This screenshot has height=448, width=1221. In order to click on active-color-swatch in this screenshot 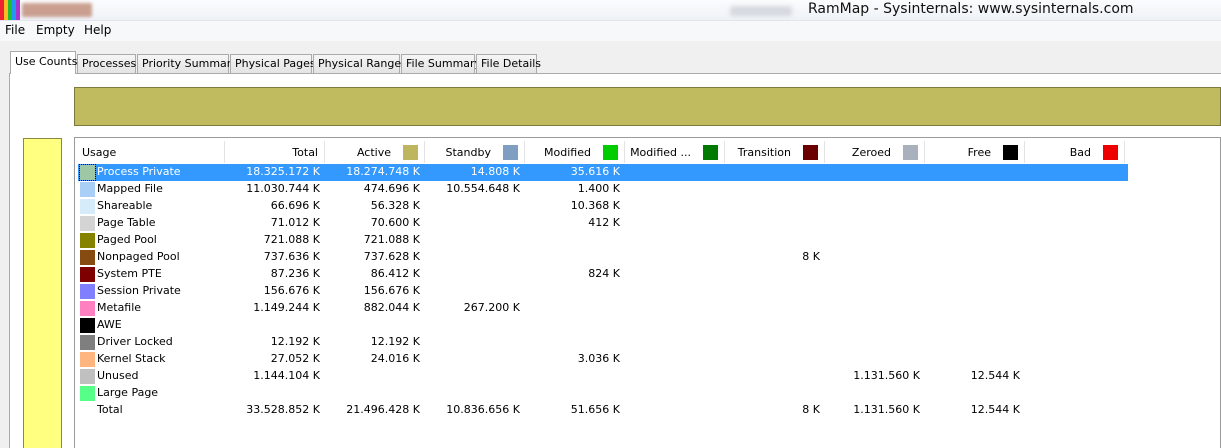, I will do `click(410, 152)`.